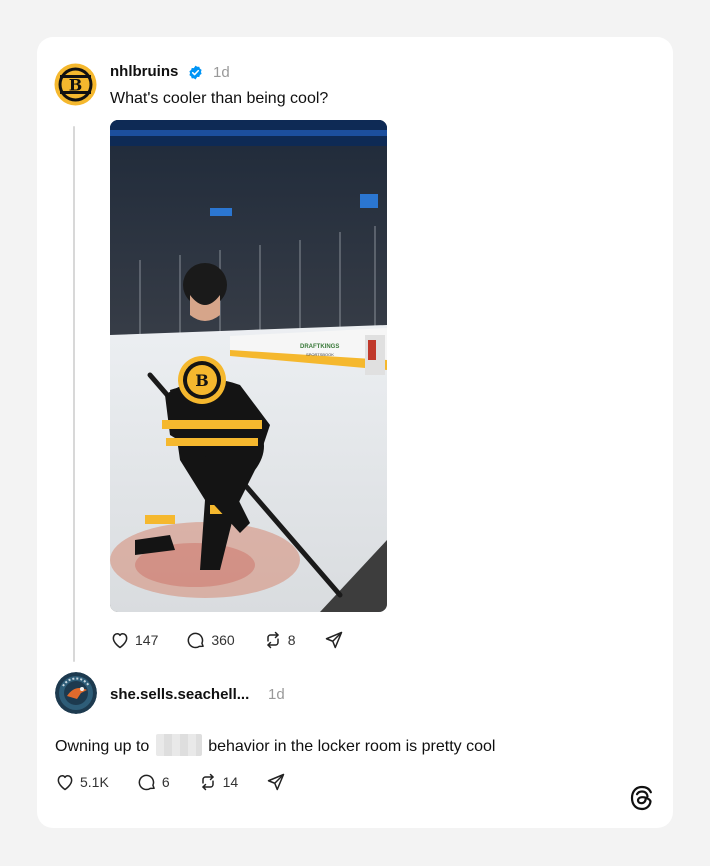  I want to click on post-time: 1d, so click(221, 72).